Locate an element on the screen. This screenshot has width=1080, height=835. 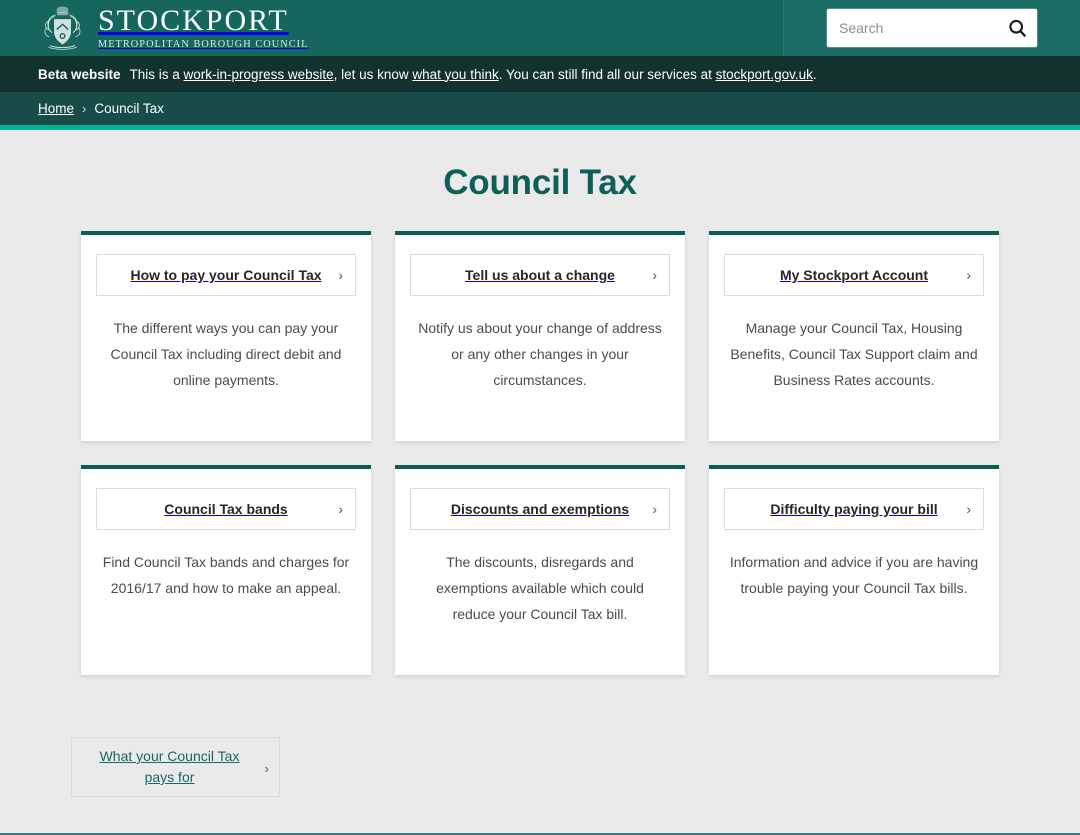
card-label: Difficulty paying your bill is located at coordinates (854, 508).